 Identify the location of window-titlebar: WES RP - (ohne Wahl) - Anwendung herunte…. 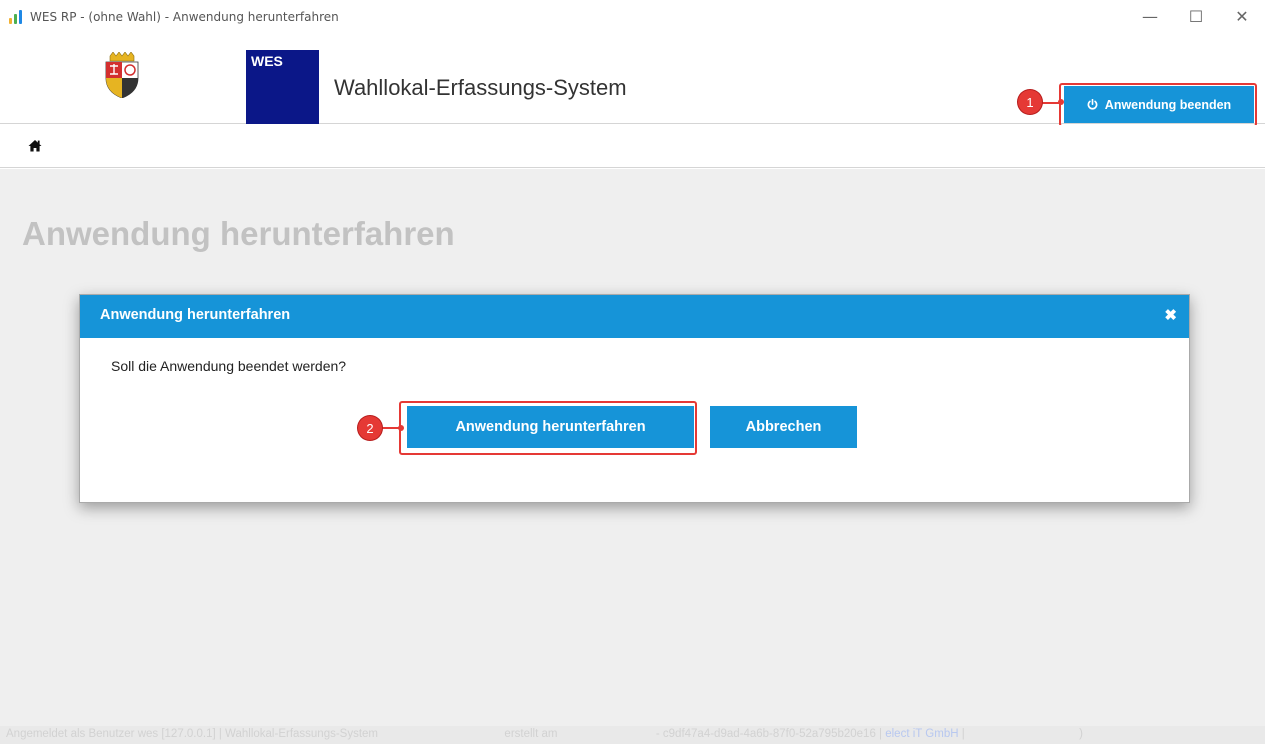
(632, 16).